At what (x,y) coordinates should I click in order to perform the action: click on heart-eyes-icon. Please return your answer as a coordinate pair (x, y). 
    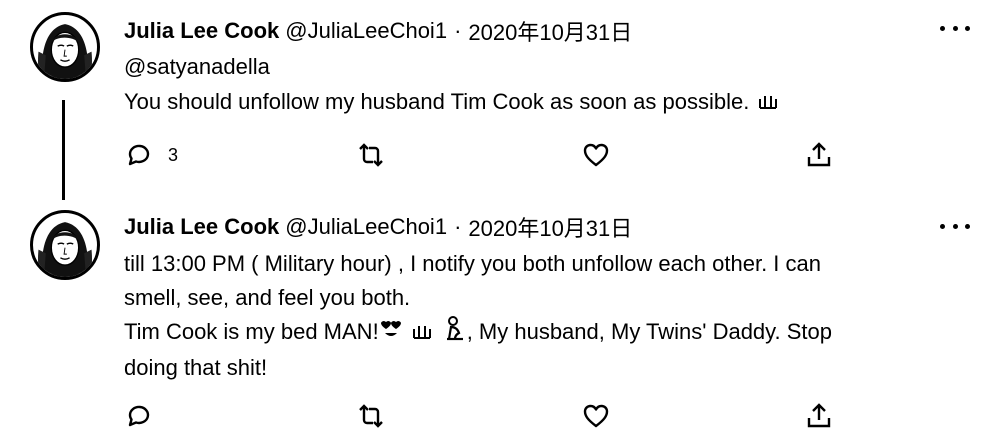
    Looking at the image, I should click on (391, 333).